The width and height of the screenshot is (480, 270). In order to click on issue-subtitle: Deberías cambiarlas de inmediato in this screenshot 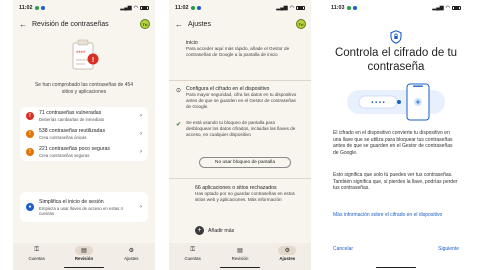, I will do `click(72, 119)`.